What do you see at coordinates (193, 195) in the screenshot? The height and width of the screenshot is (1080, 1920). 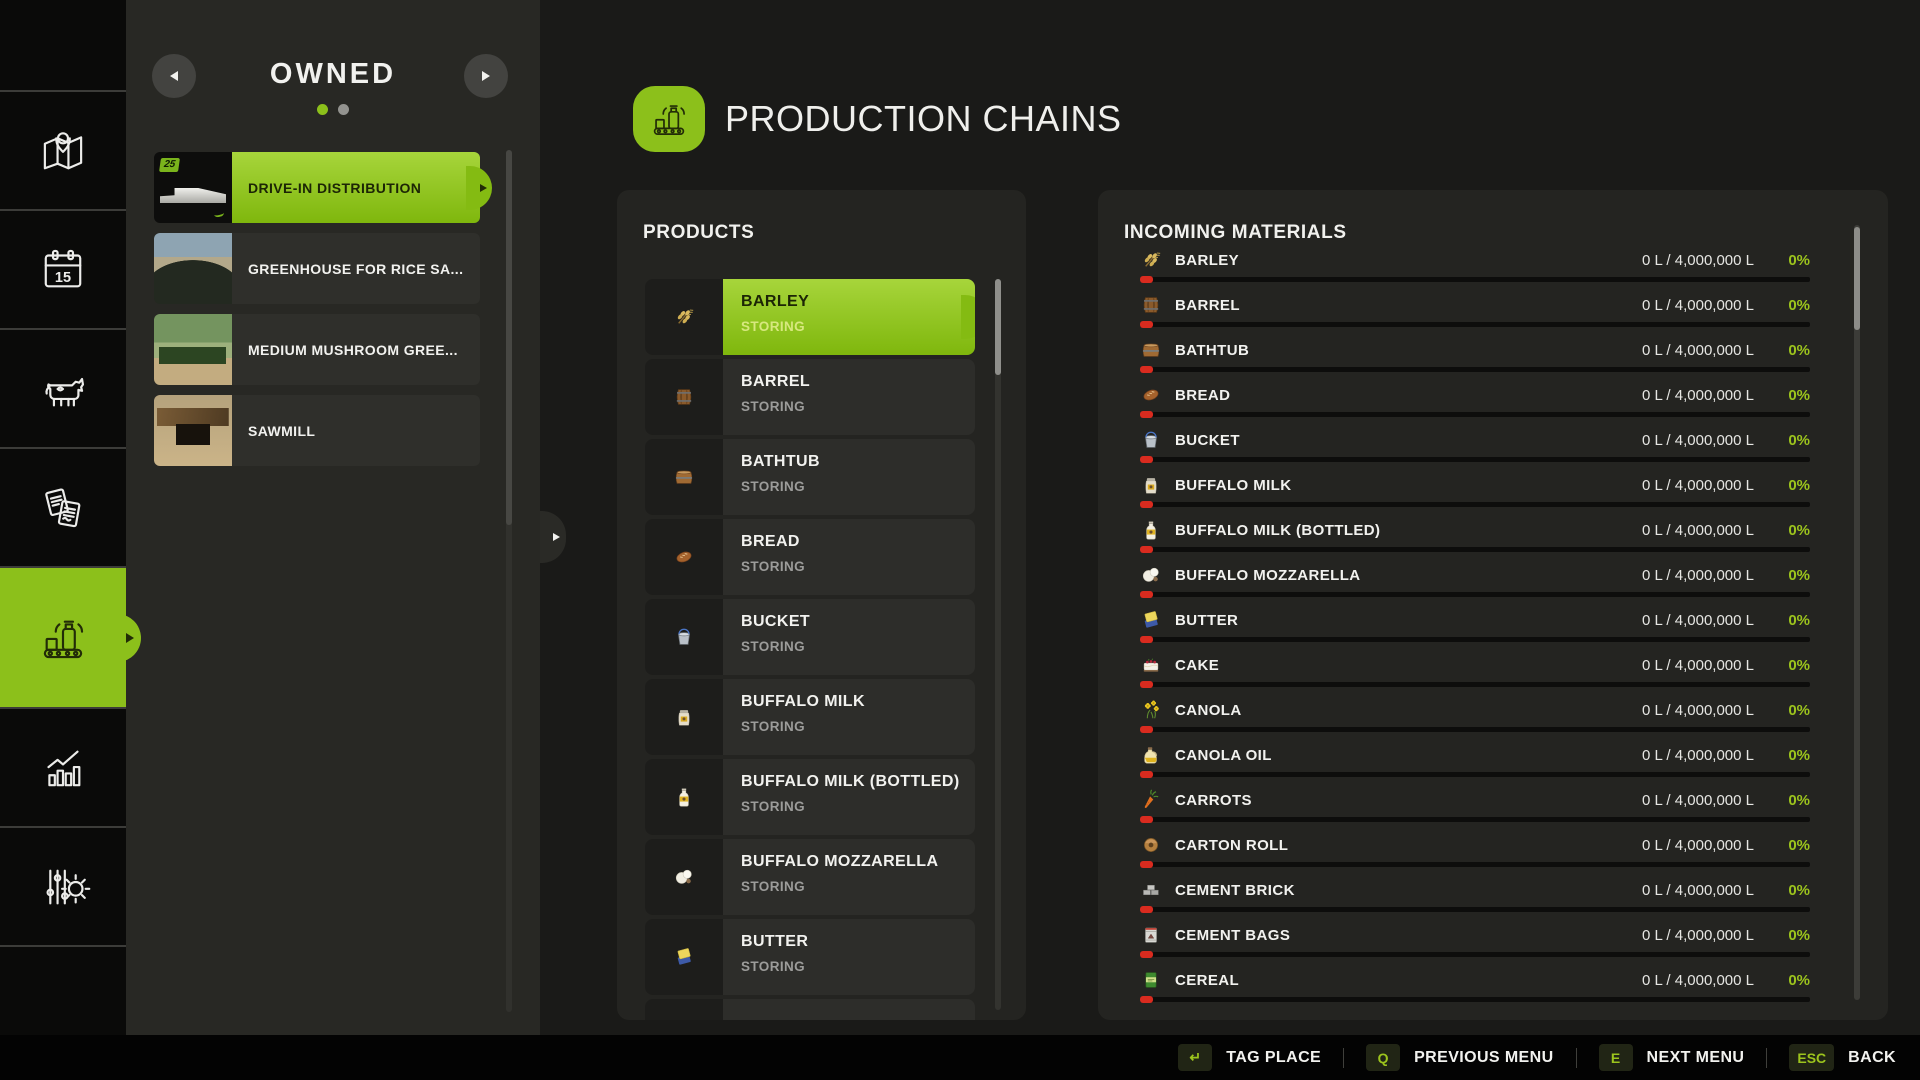 I see `building-silhouette` at bounding box center [193, 195].